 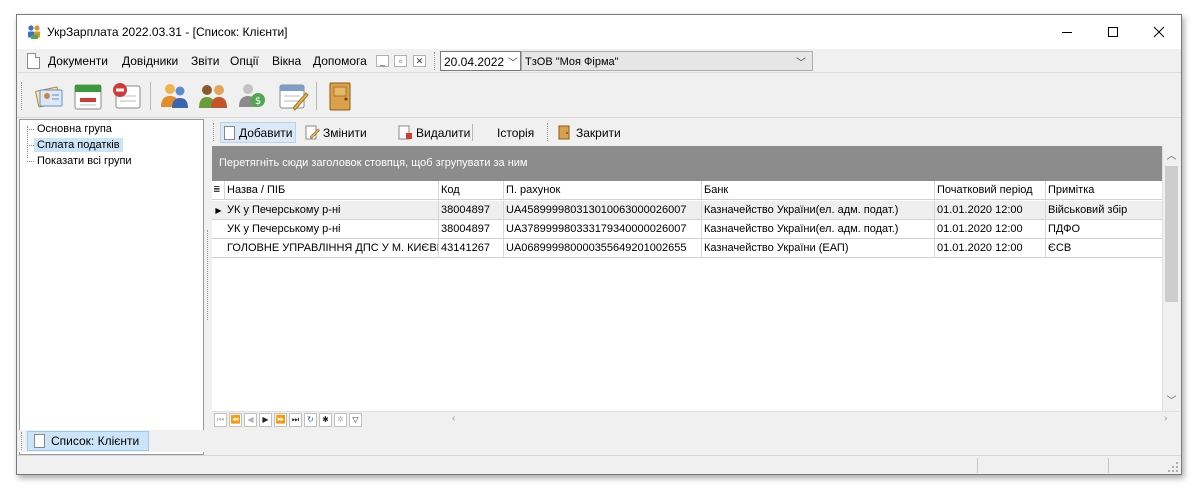 What do you see at coordinates (78, 145) in the screenshot?
I see `tree-item-tax-payment: Сплата податків` at bounding box center [78, 145].